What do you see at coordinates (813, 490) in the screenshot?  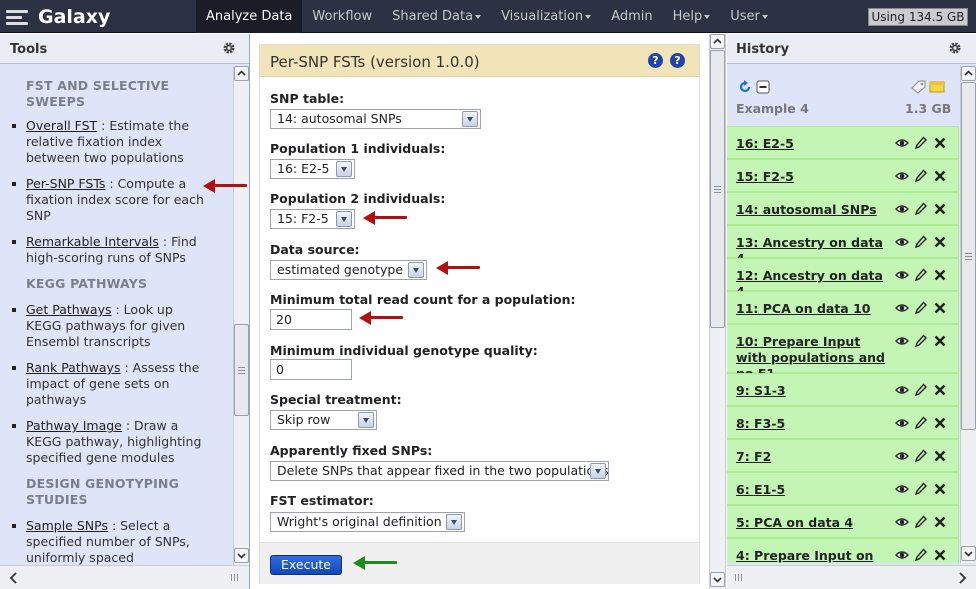 I see `dataset-title: 6: E1-5` at bounding box center [813, 490].